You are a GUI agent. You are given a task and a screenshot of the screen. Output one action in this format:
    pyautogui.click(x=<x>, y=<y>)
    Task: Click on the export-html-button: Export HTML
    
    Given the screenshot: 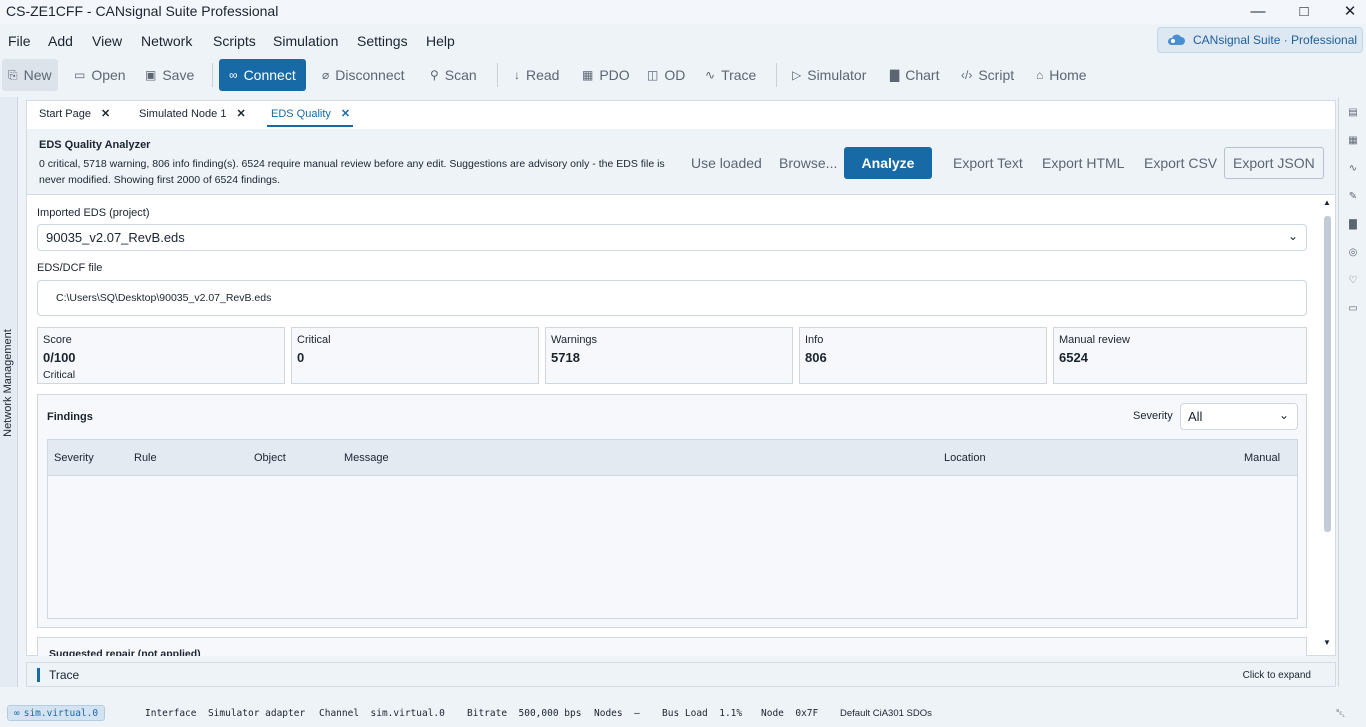 What is the action you would take?
    pyautogui.click(x=1083, y=163)
    